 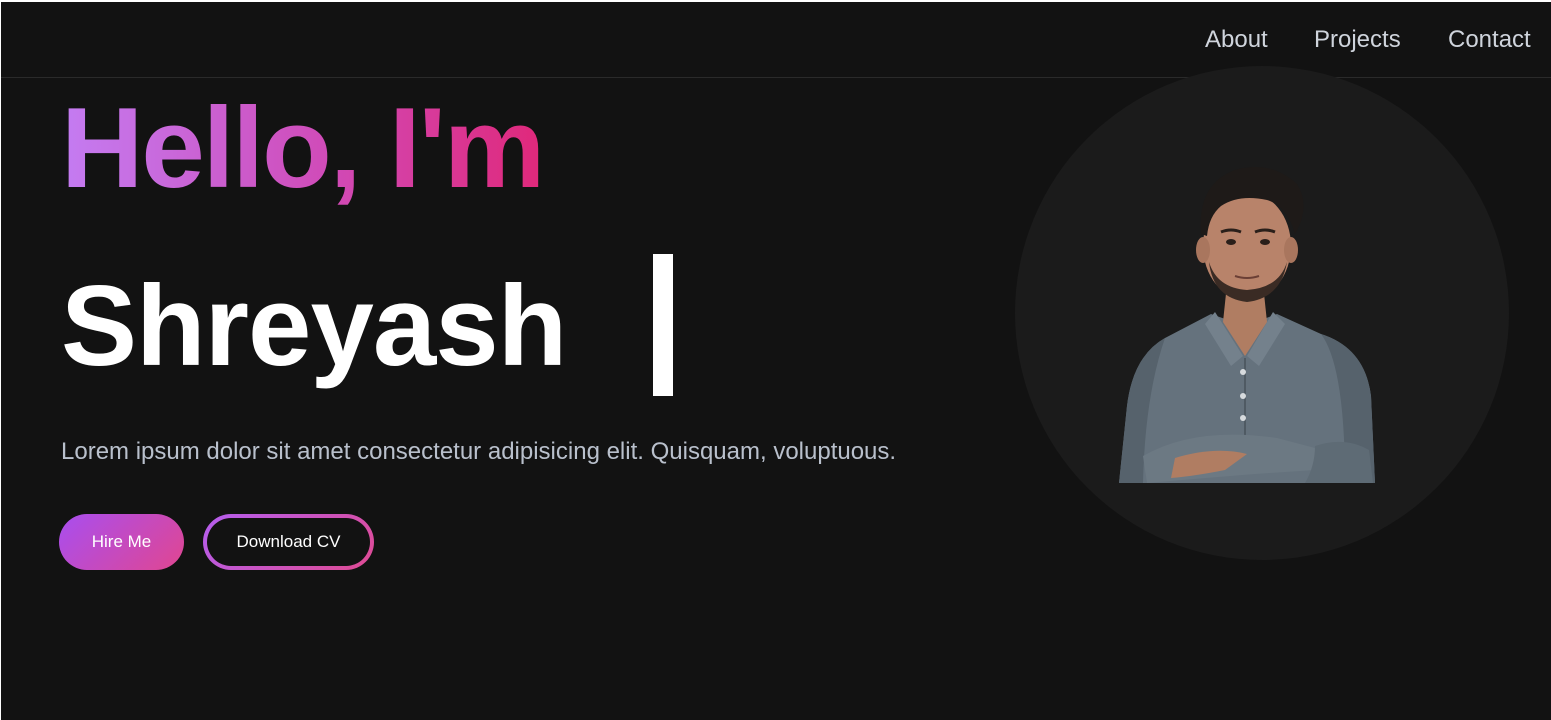 What do you see at coordinates (663, 325) in the screenshot?
I see `typing-cursor` at bounding box center [663, 325].